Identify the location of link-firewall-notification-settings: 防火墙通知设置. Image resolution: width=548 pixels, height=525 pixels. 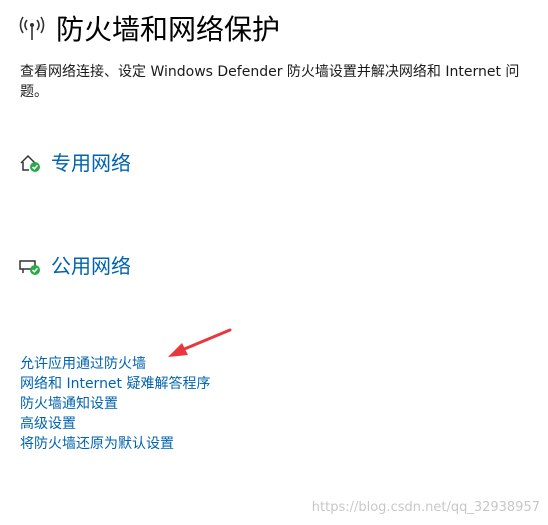
(115, 404).